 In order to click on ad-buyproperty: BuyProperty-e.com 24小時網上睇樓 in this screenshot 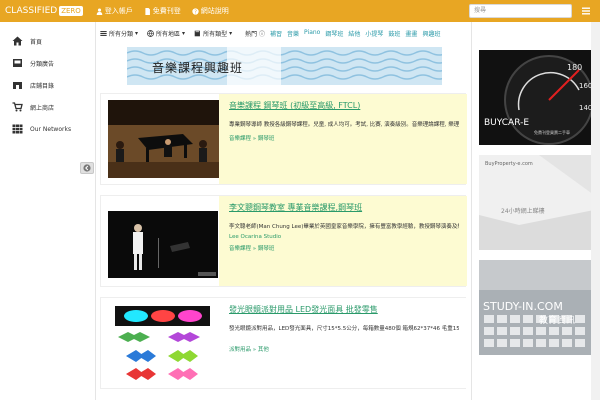, I will do `click(536, 202)`.